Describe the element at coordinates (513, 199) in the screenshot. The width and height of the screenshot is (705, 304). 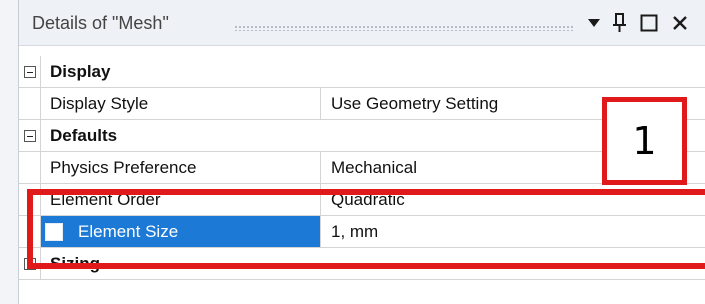
I see `property-value: Quadratic` at that location.